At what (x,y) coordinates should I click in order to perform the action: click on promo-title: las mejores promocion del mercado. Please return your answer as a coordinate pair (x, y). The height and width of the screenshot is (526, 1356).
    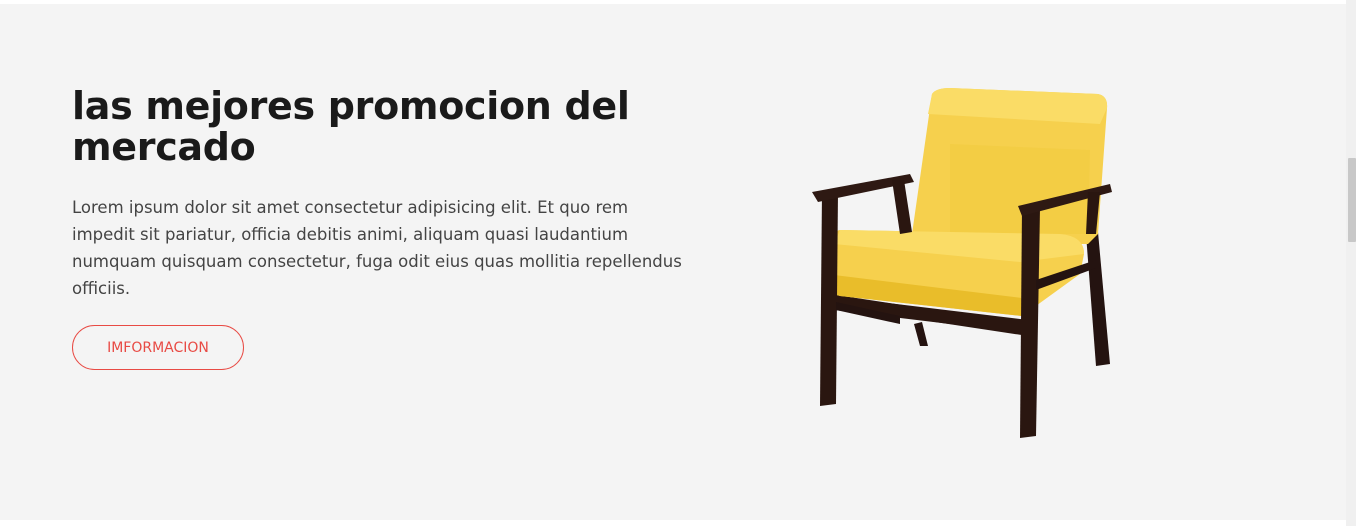
    Looking at the image, I should click on (351, 126).